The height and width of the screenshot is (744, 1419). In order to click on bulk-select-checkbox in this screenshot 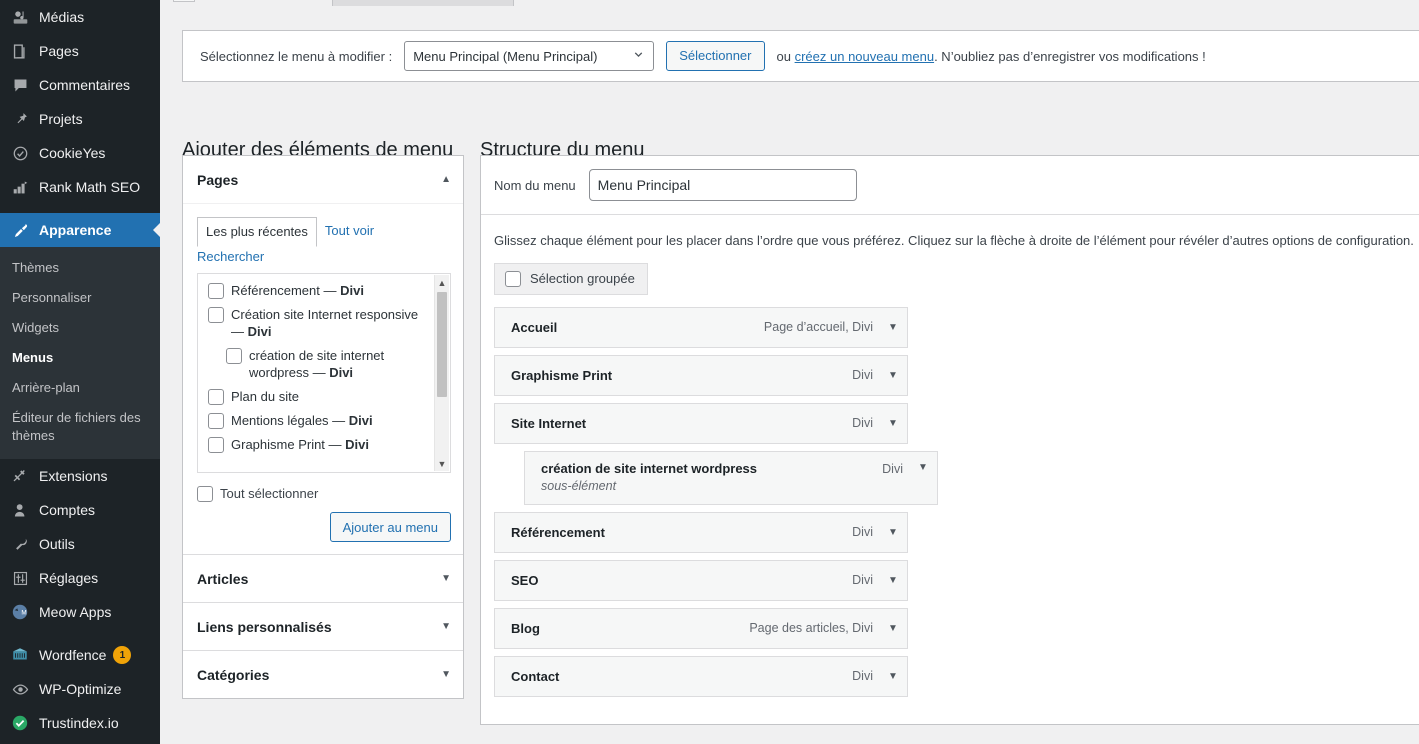, I will do `click(513, 278)`.